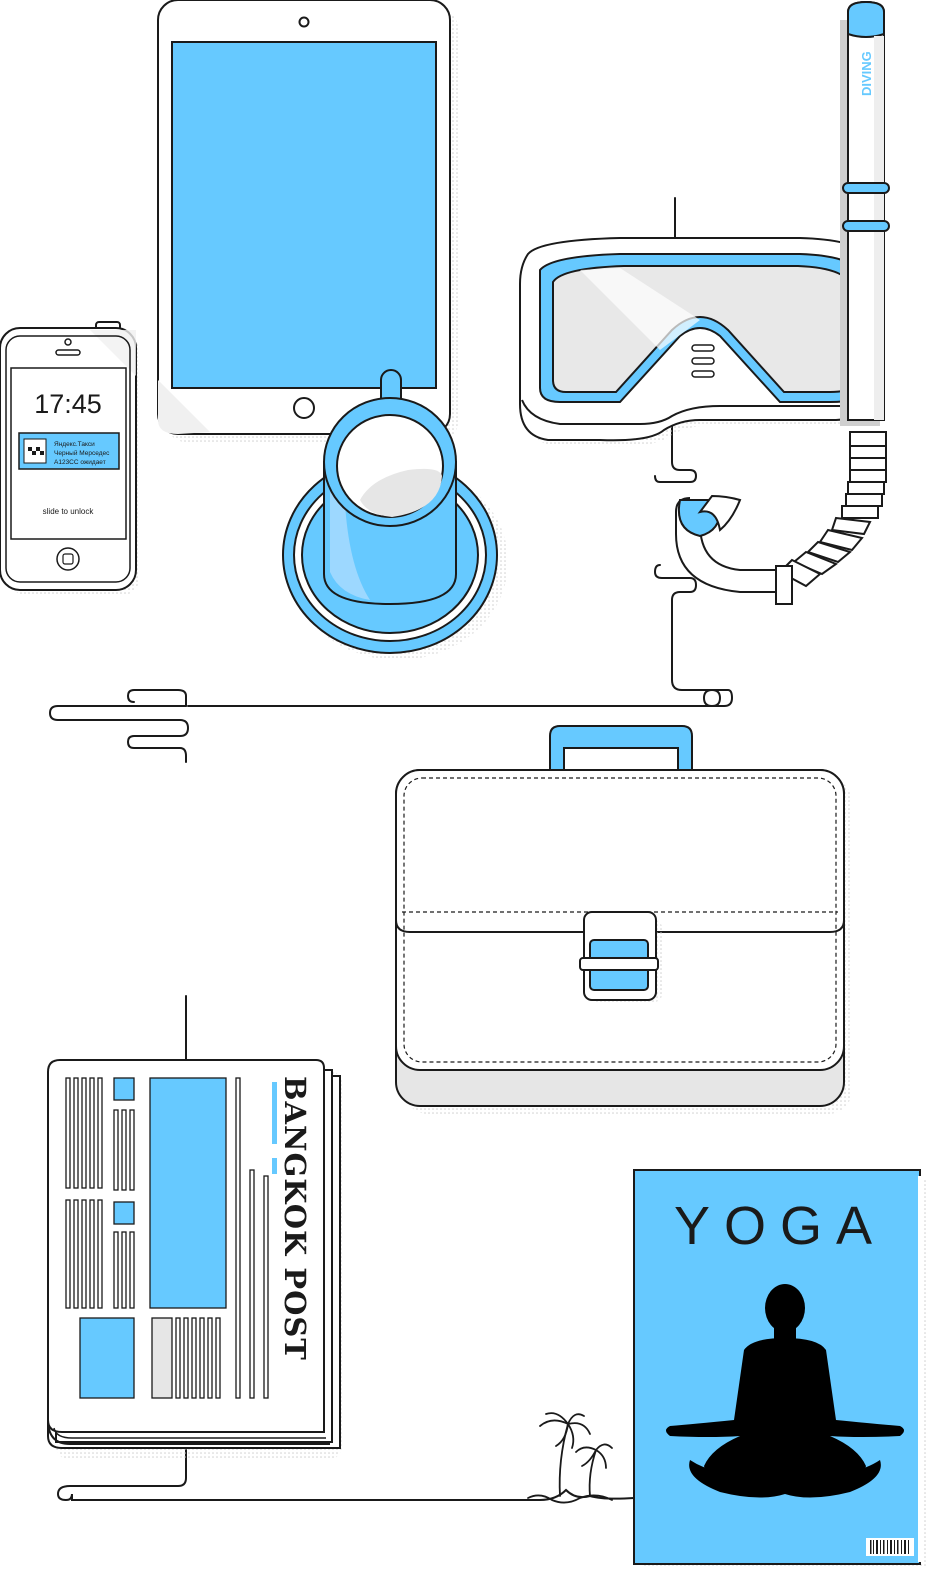 This screenshot has width=929, height=1571. What do you see at coordinates (304, 408) in the screenshot?
I see `tablet-home-button` at bounding box center [304, 408].